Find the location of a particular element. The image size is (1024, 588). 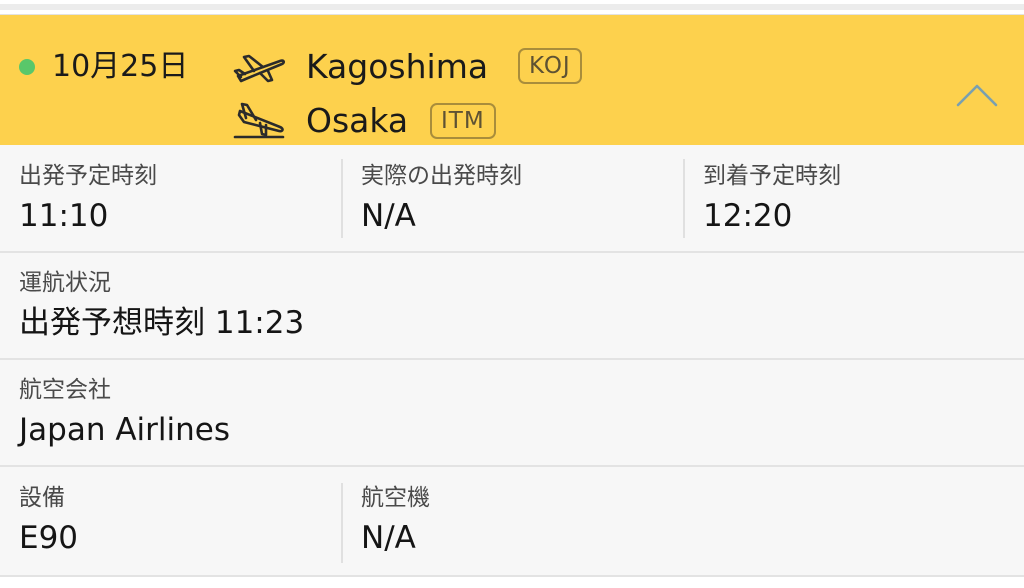

scheduled-departure-value: 11:10 is located at coordinates (64, 216).